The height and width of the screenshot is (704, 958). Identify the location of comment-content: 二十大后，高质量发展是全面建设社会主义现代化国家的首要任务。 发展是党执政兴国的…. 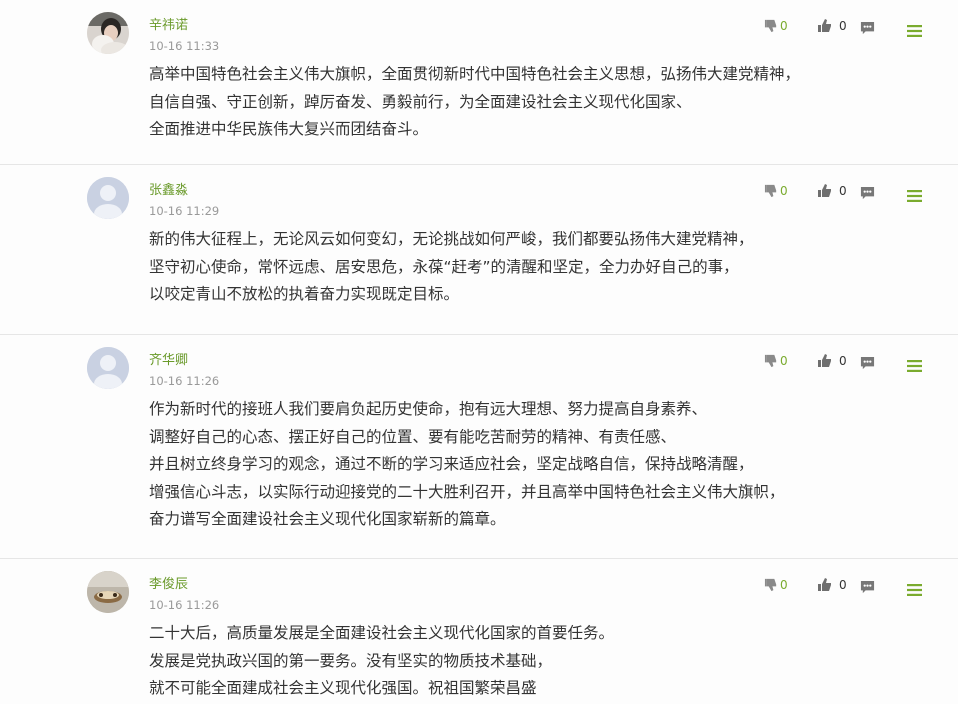
(539, 661).